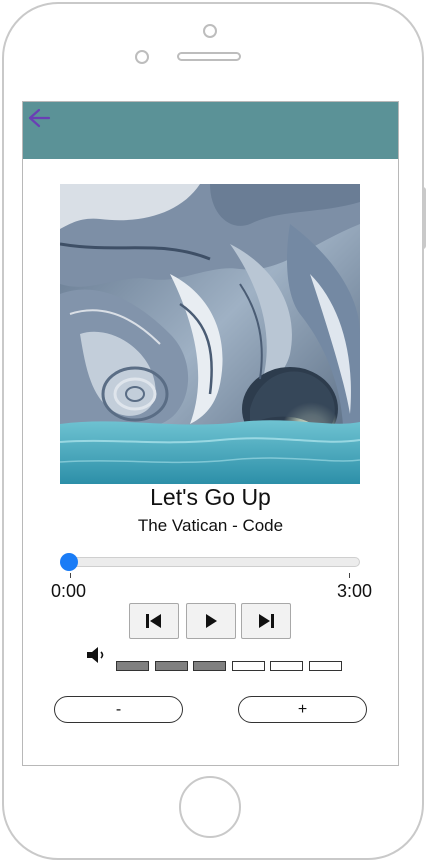 Image resolution: width=429 pixels, height=865 pixels. What do you see at coordinates (210, 807) in the screenshot?
I see `home-button` at bounding box center [210, 807].